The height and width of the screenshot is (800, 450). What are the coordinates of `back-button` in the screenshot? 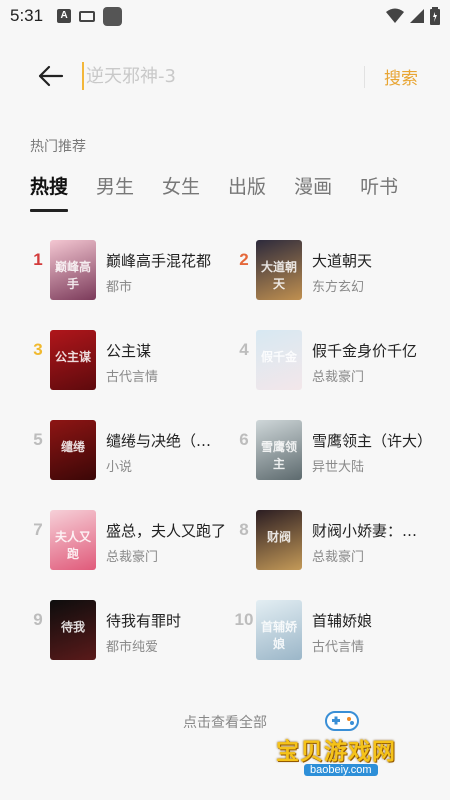 It's located at (51, 76).